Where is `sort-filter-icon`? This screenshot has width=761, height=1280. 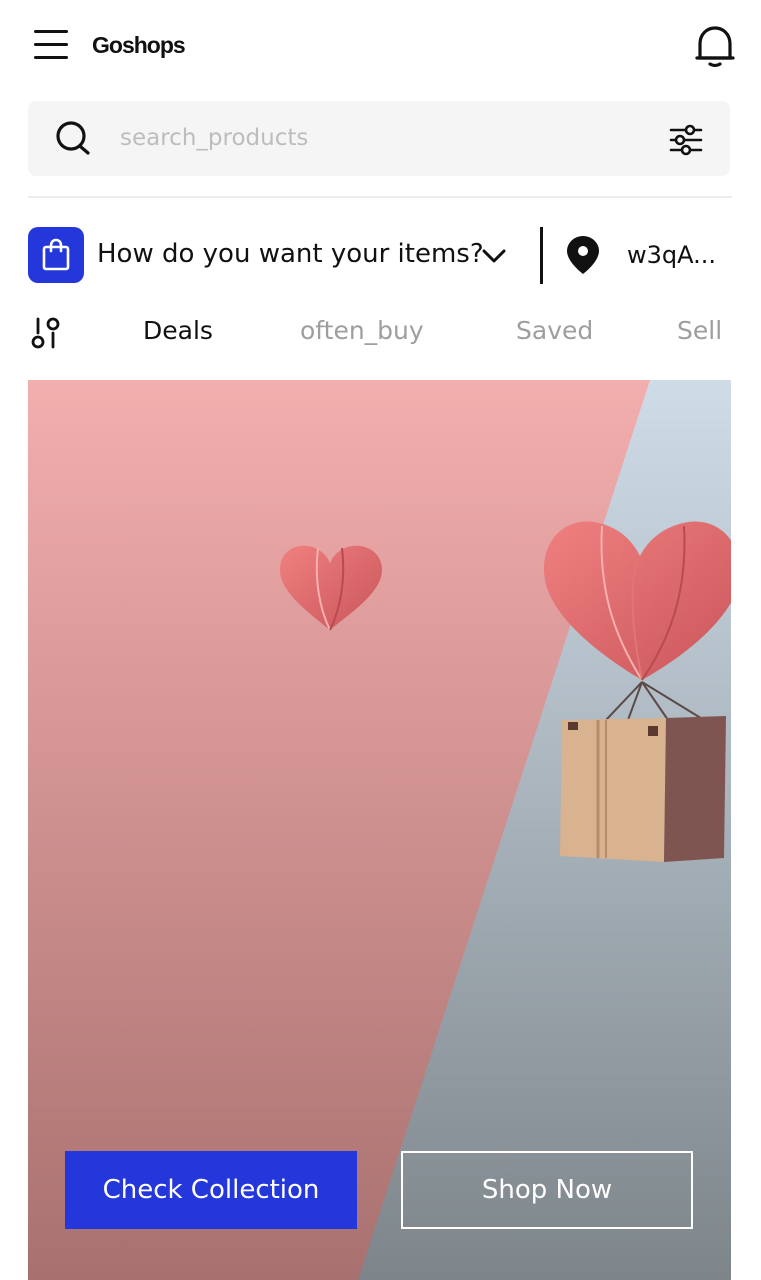
sort-filter-icon is located at coordinates (46, 333).